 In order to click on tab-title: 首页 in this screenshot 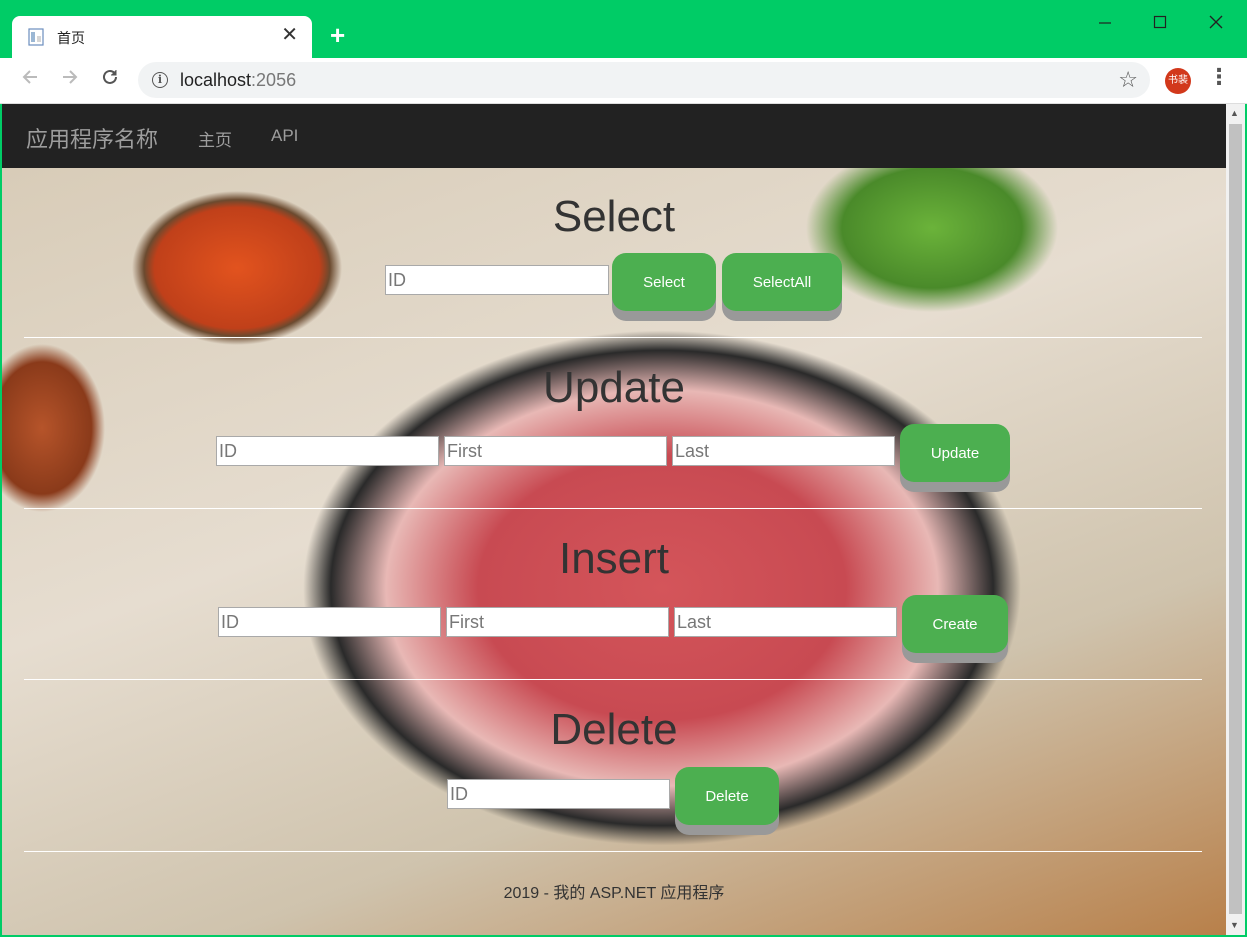, I will do `click(71, 38)`.